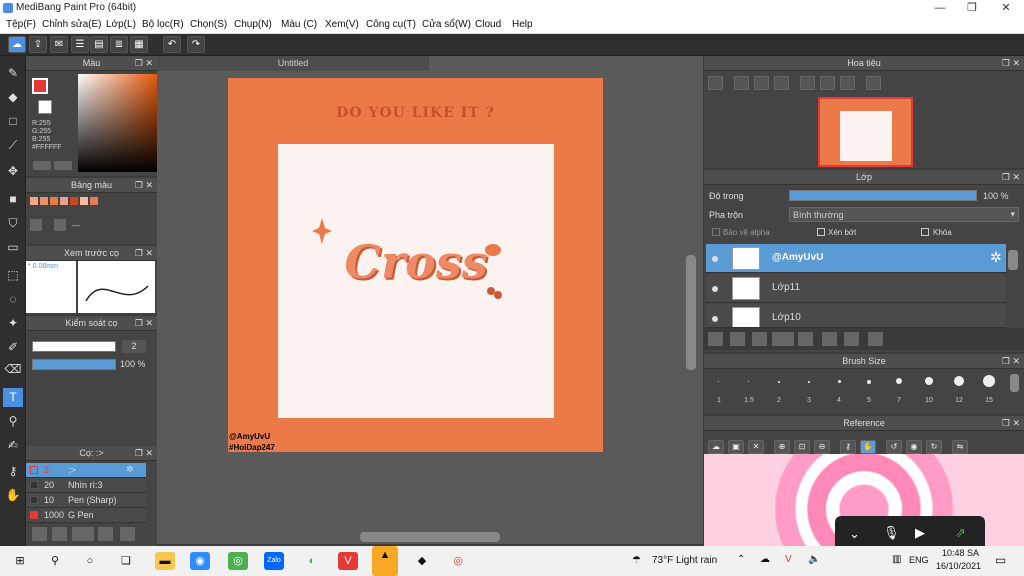 This screenshot has width=1024, height=576. What do you see at coordinates (891, 533) in the screenshot?
I see `mic-off-icon: 🎙` at bounding box center [891, 533].